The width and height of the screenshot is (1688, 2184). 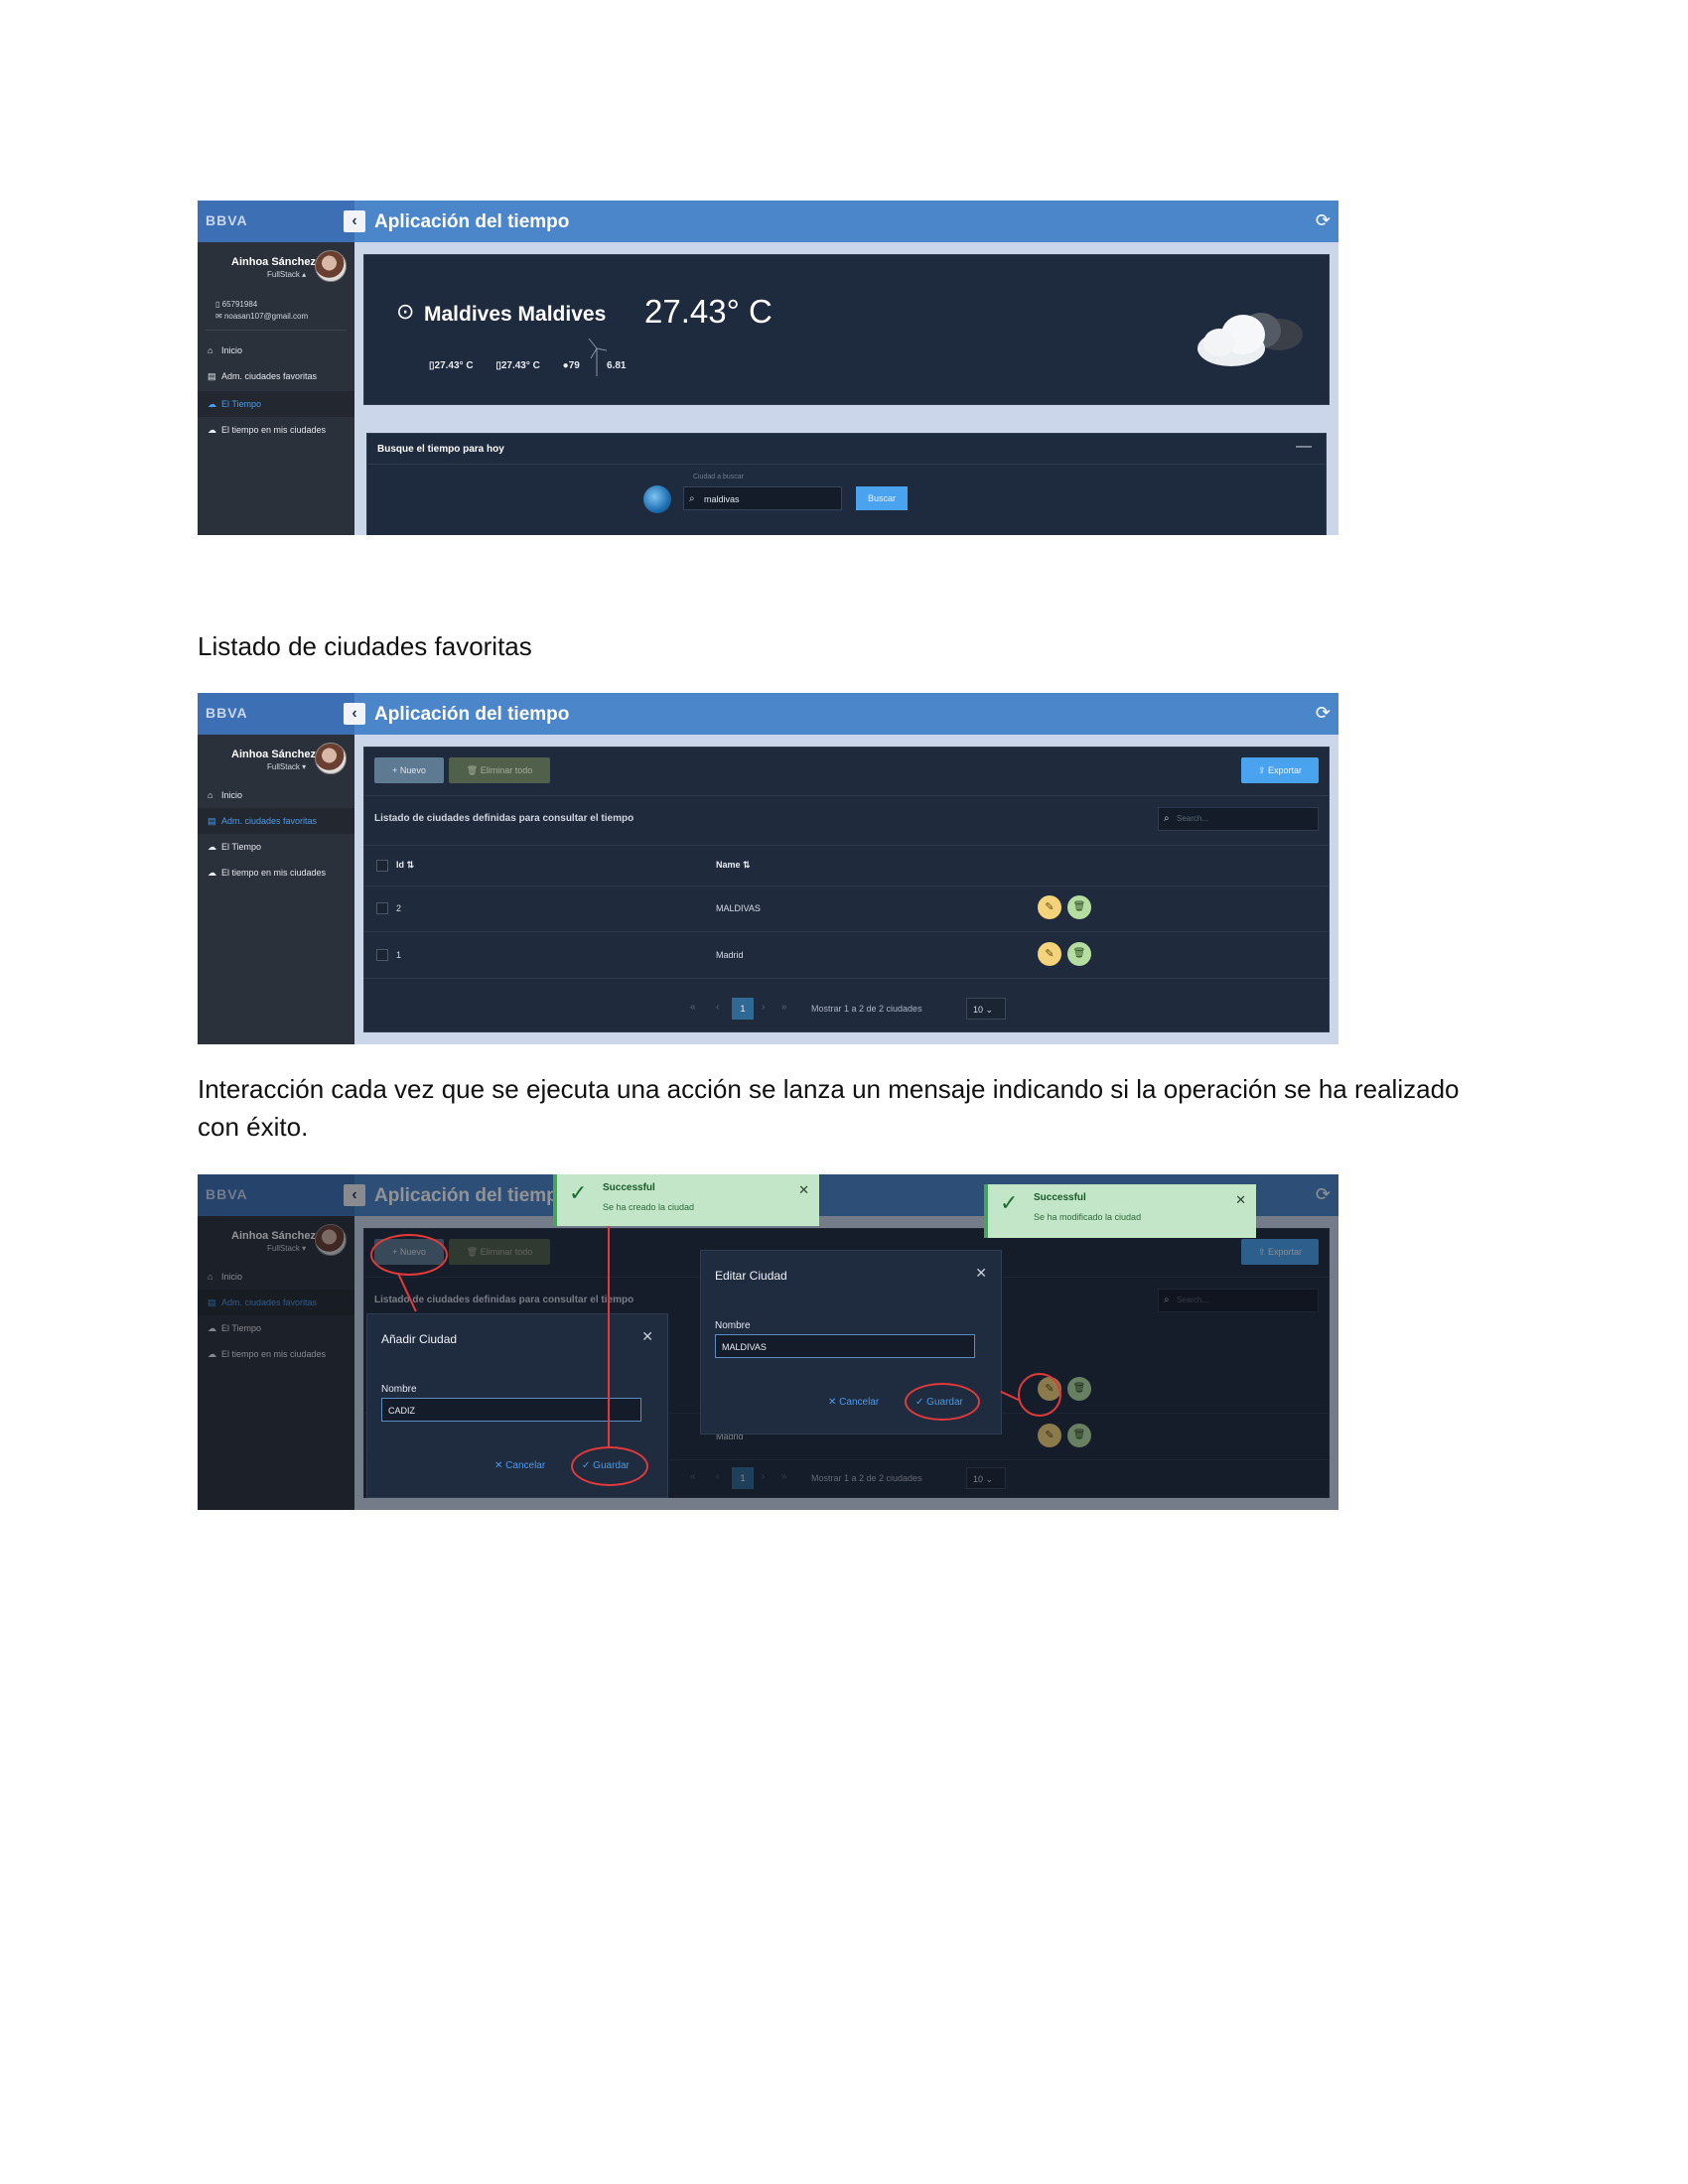 What do you see at coordinates (609, 1466) in the screenshot?
I see `annotation-ring-guardar-add` at bounding box center [609, 1466].